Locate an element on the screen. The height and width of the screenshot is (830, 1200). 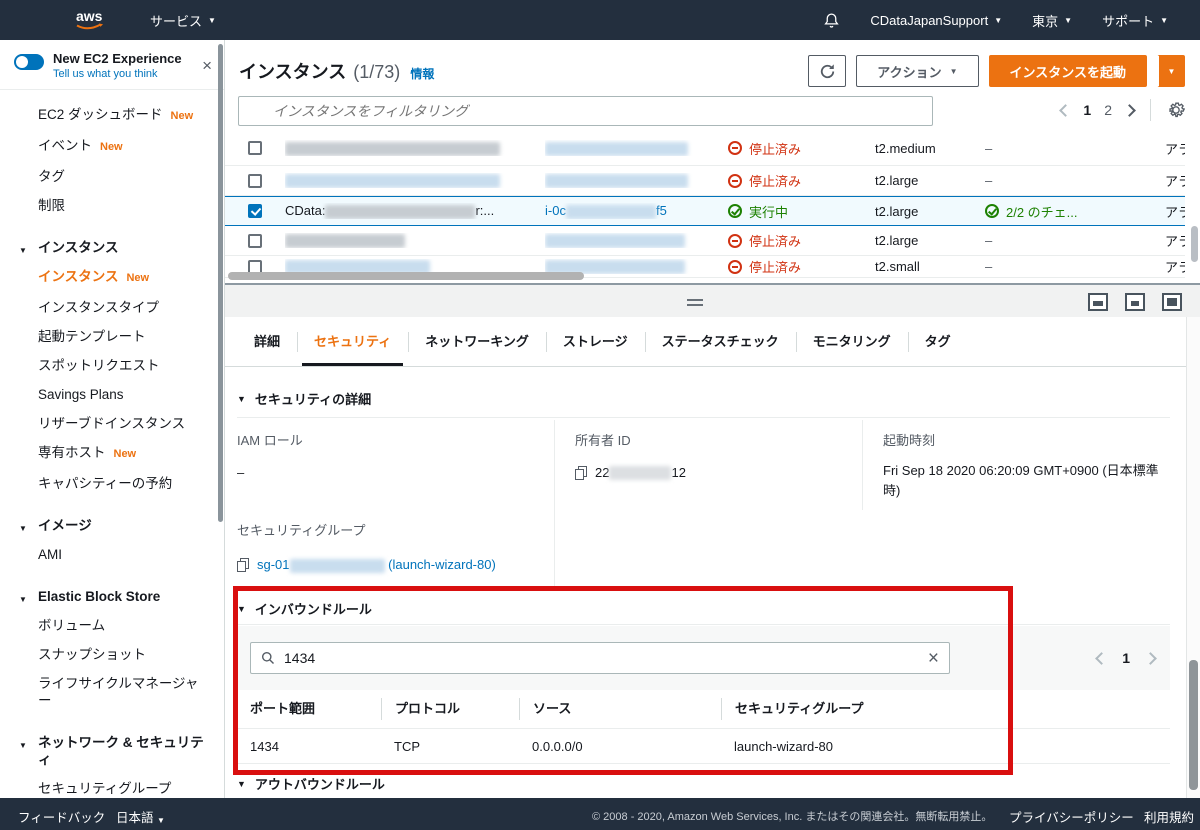
sidebar-scrollbar is located at coordinates (220, 283).